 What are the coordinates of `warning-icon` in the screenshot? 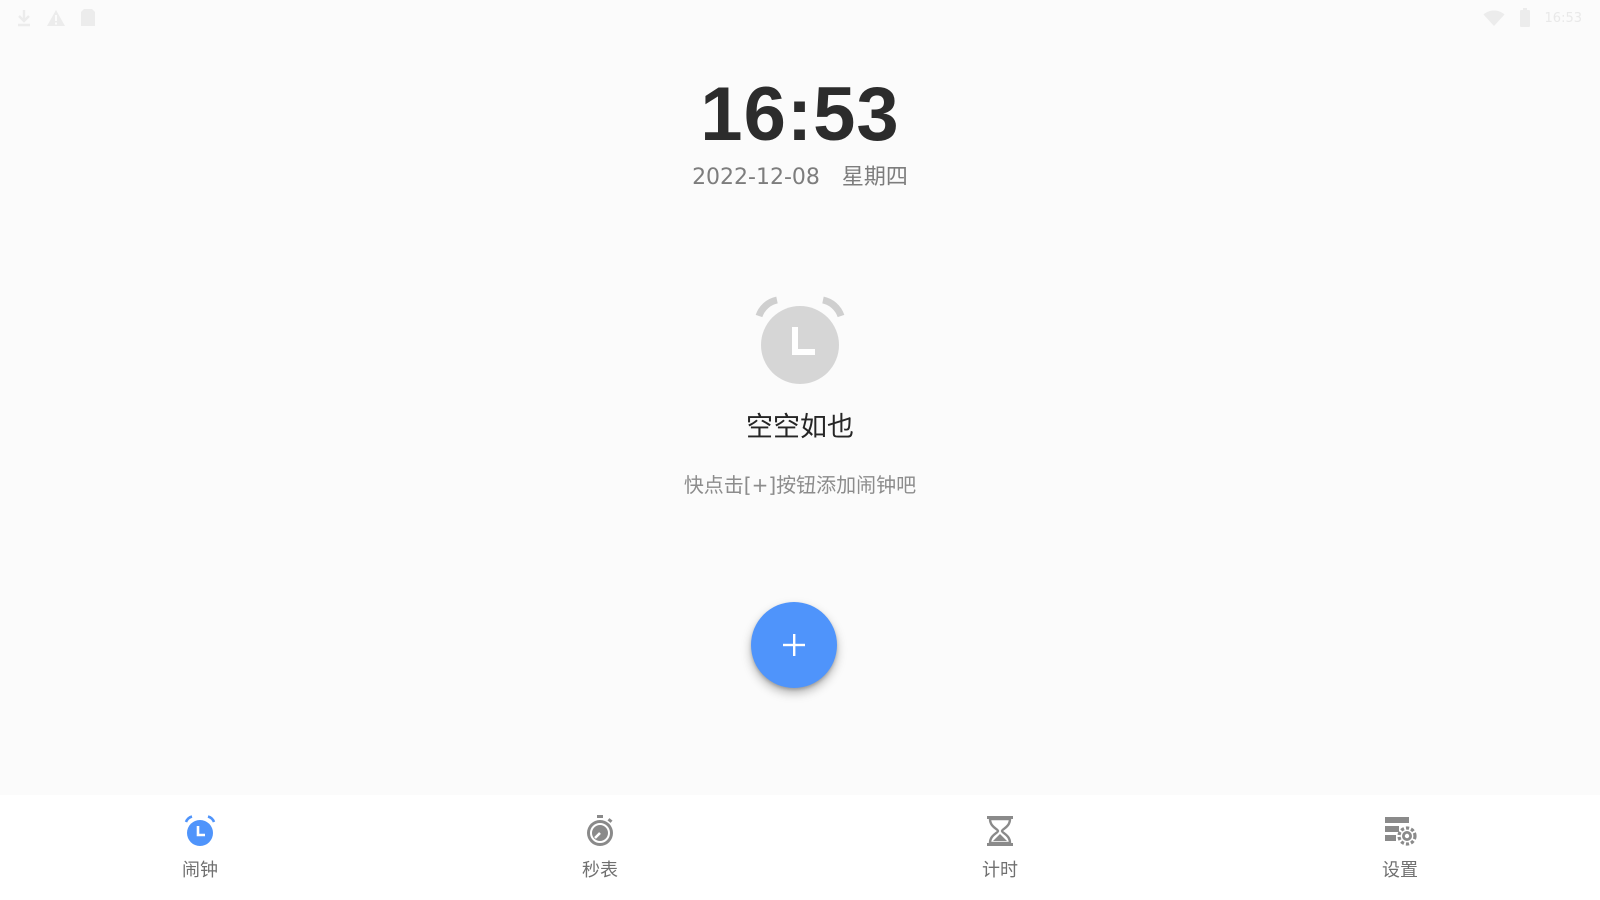 It's located at (56, 17).